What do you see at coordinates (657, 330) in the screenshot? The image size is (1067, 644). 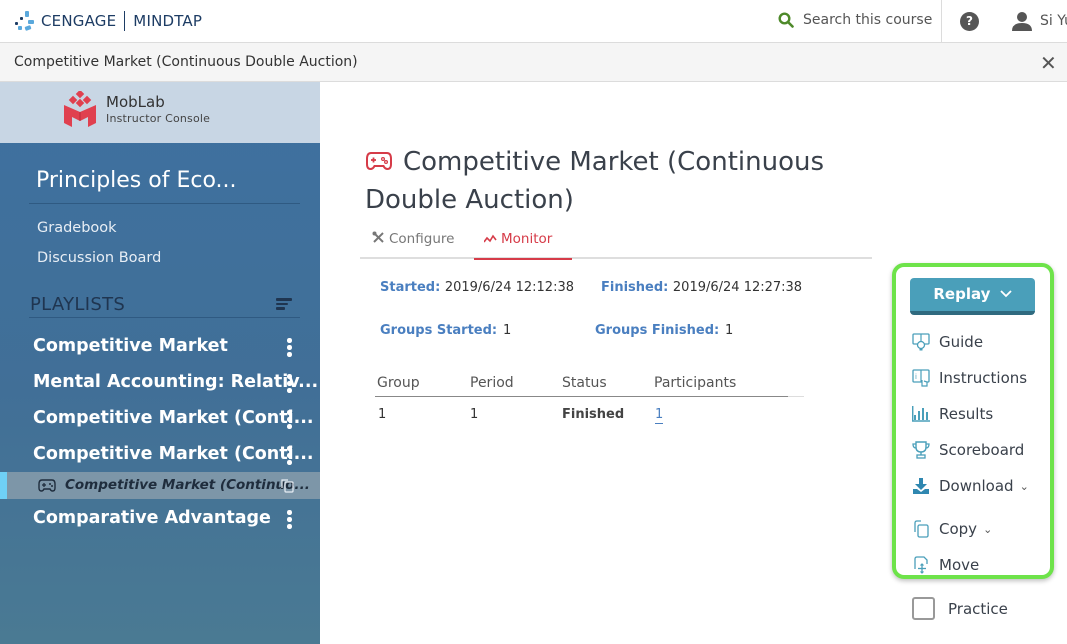 I see `groups-finished-label: Groups Finished:` at bounding box center [657, 330].